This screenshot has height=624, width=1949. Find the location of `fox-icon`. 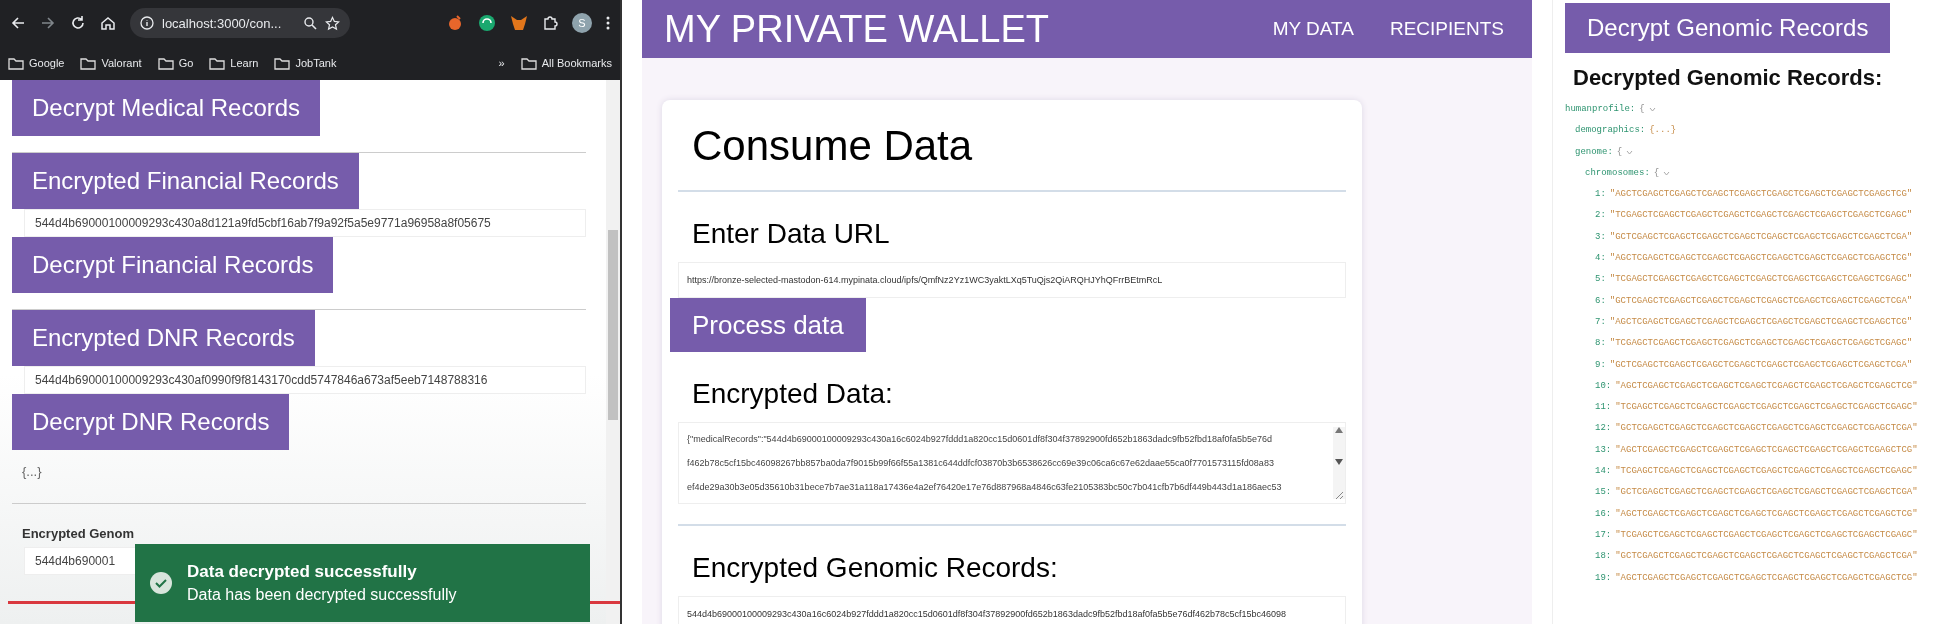

fox-icon is located at coordinates (519, 23).